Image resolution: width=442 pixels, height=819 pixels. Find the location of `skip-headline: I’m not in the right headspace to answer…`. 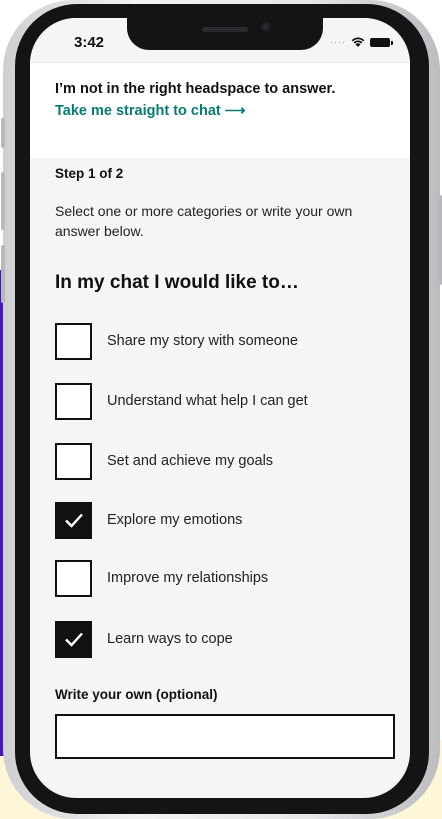

skip-headline: I’m not in the right headspace to answer… is located at coordinates (195, 89).